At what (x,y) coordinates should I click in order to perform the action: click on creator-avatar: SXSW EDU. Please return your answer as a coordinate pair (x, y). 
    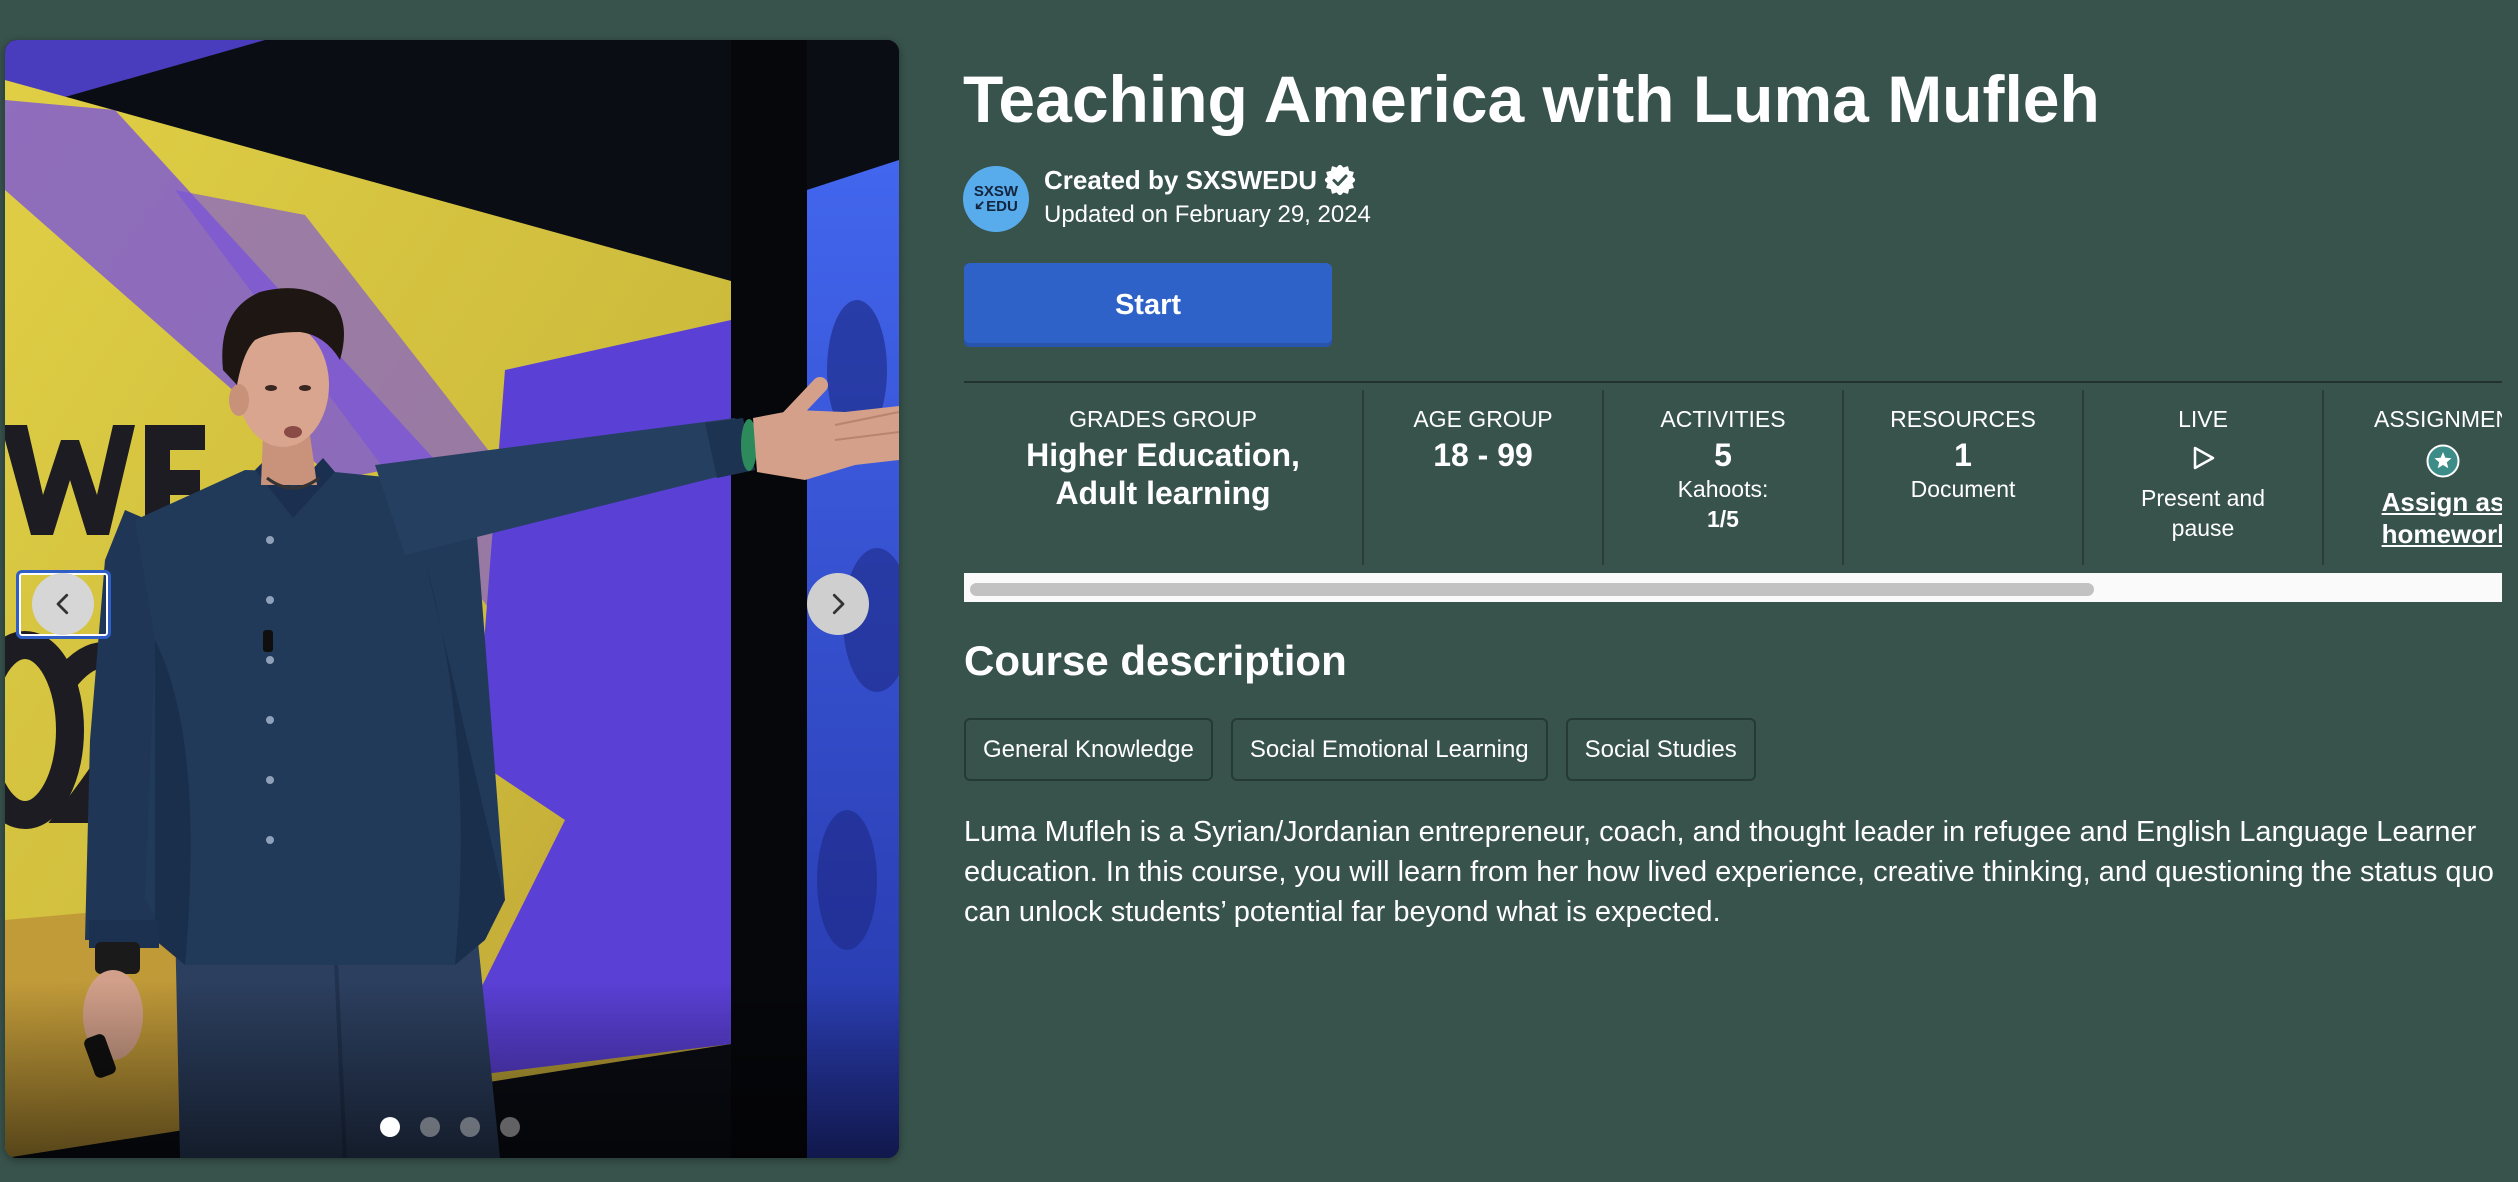
    Looking at the image, I should click on (996, 199).